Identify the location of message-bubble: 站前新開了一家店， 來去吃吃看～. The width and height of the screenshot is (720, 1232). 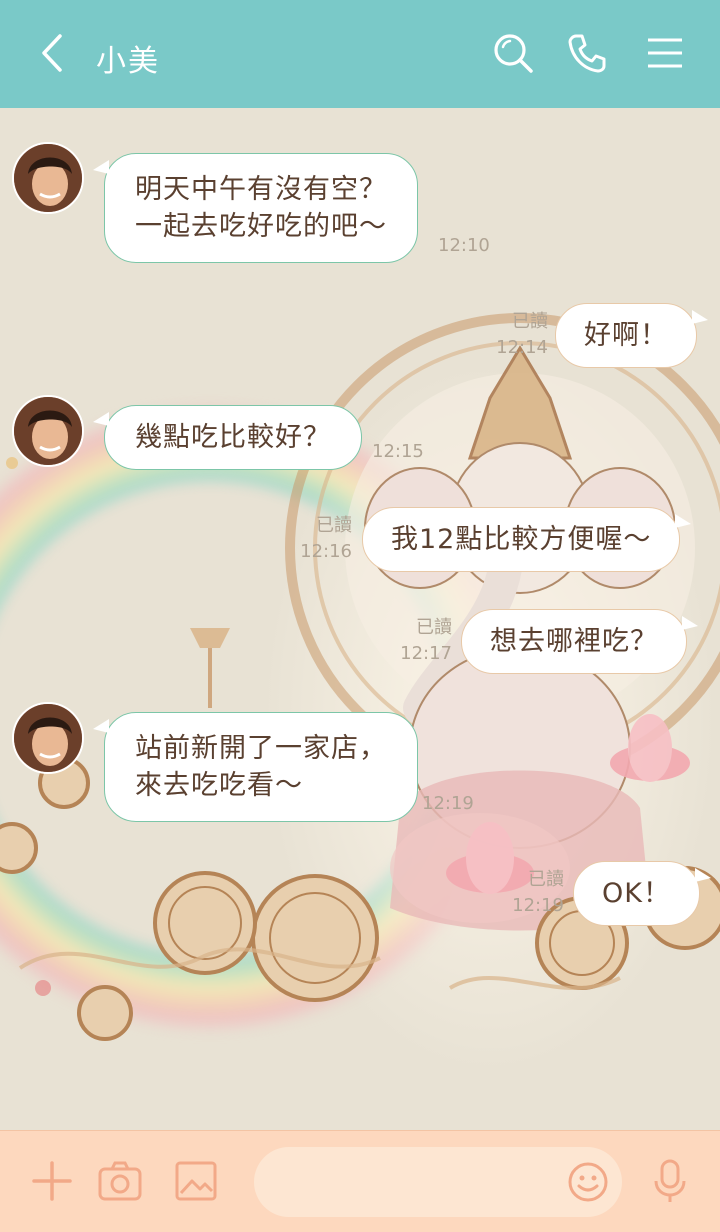
(255, 767).